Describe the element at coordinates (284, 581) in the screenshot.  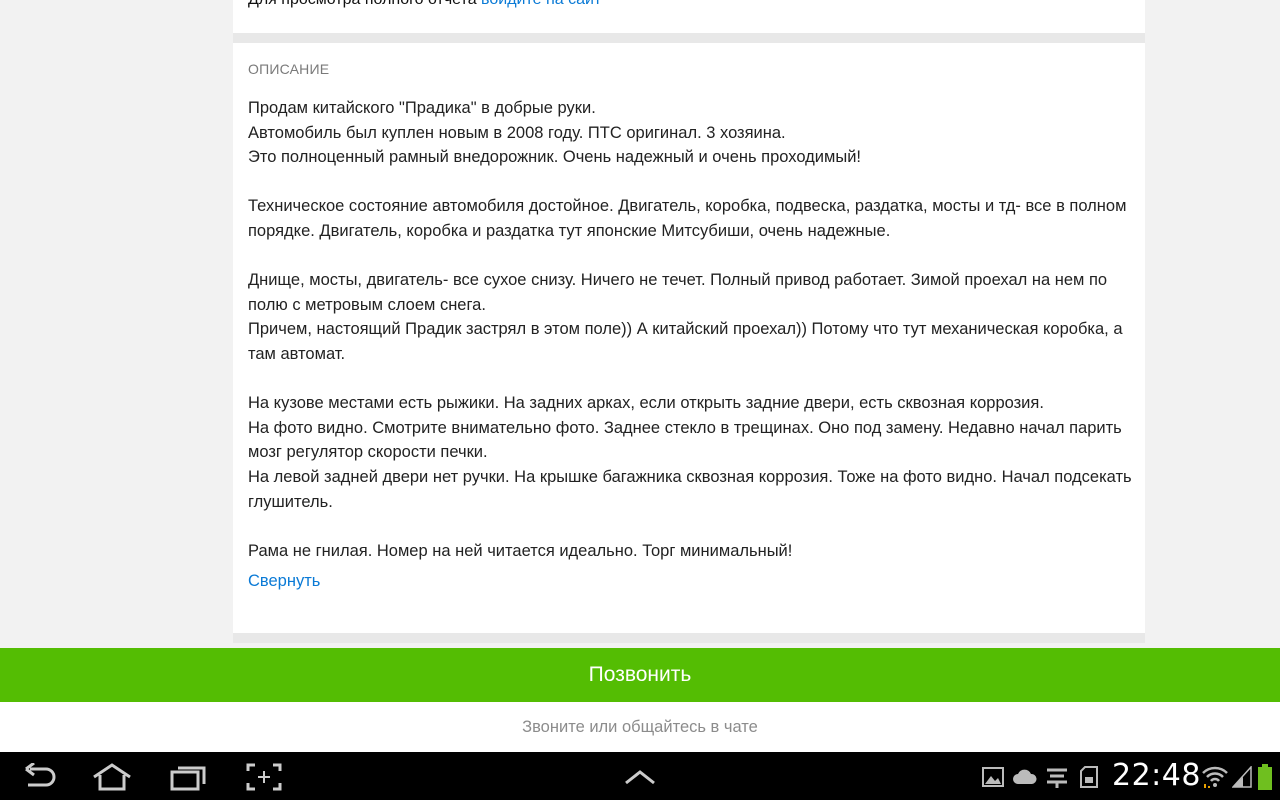
I see `collapse-link: Свернуть` at that location.